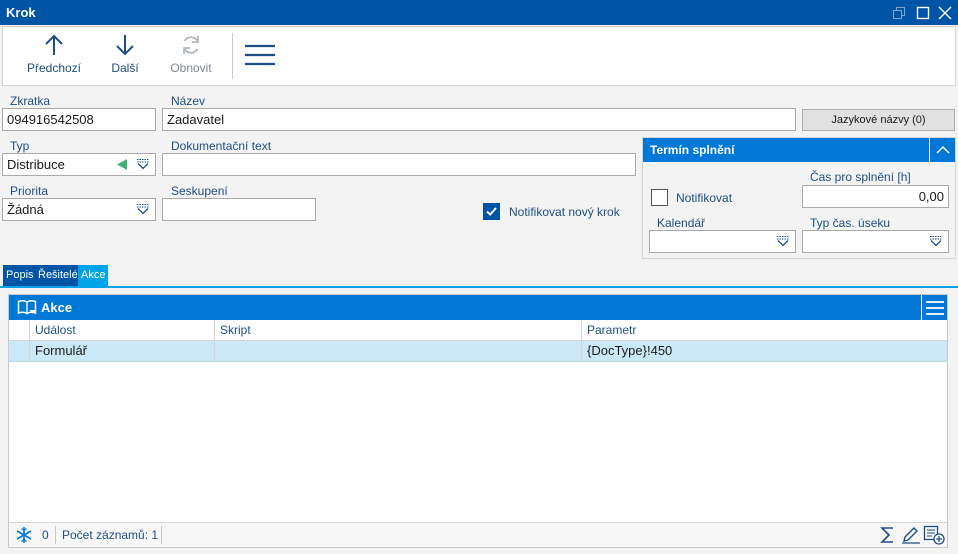 This screenshot has height=554, width=958. I want to click on grid-header: Událost Skript Parametr, so click(478, 330).